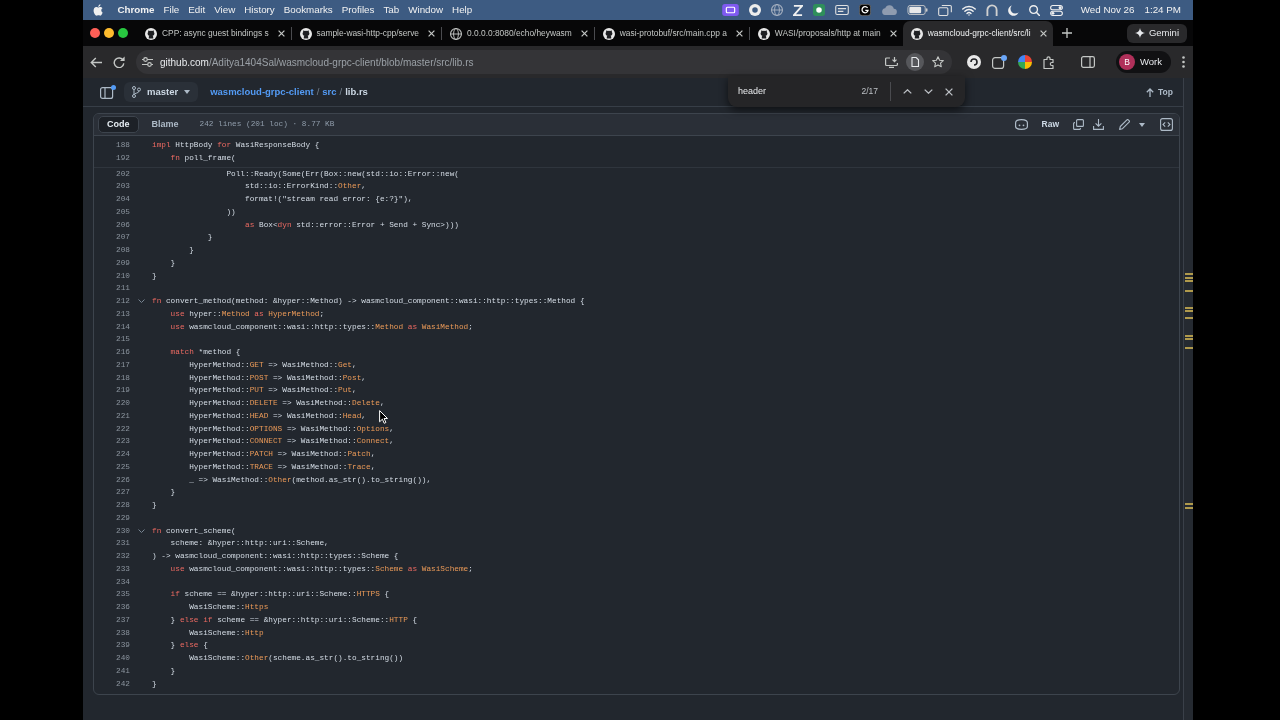 The height and width of the screenshot is (720, 1280). Describe the element at coordinates (425, 10) in the screenshot. I see `menu-item: Window` at that location.